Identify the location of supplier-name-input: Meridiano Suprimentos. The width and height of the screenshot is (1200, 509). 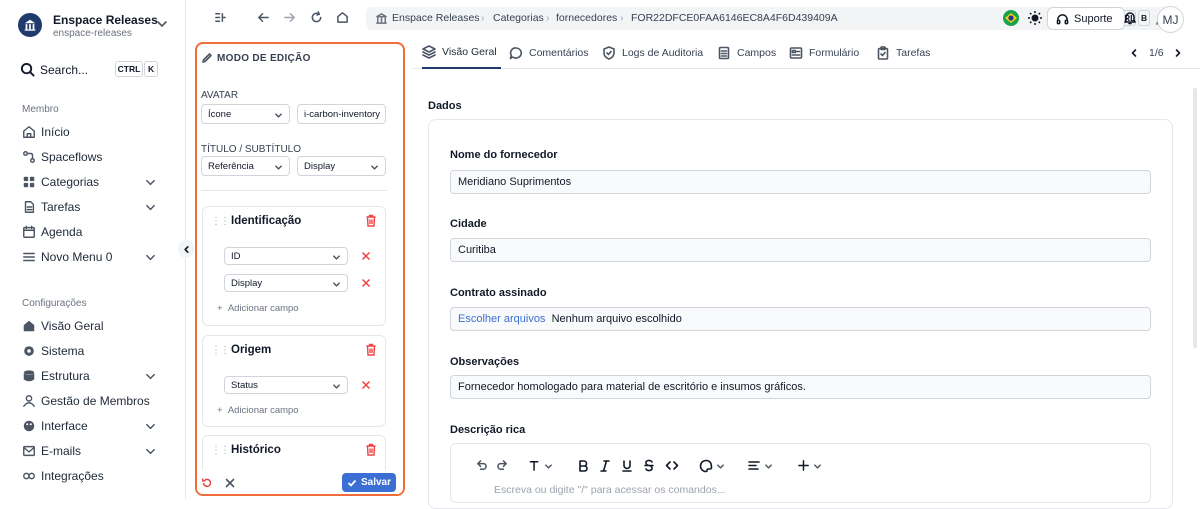
(800, 182).